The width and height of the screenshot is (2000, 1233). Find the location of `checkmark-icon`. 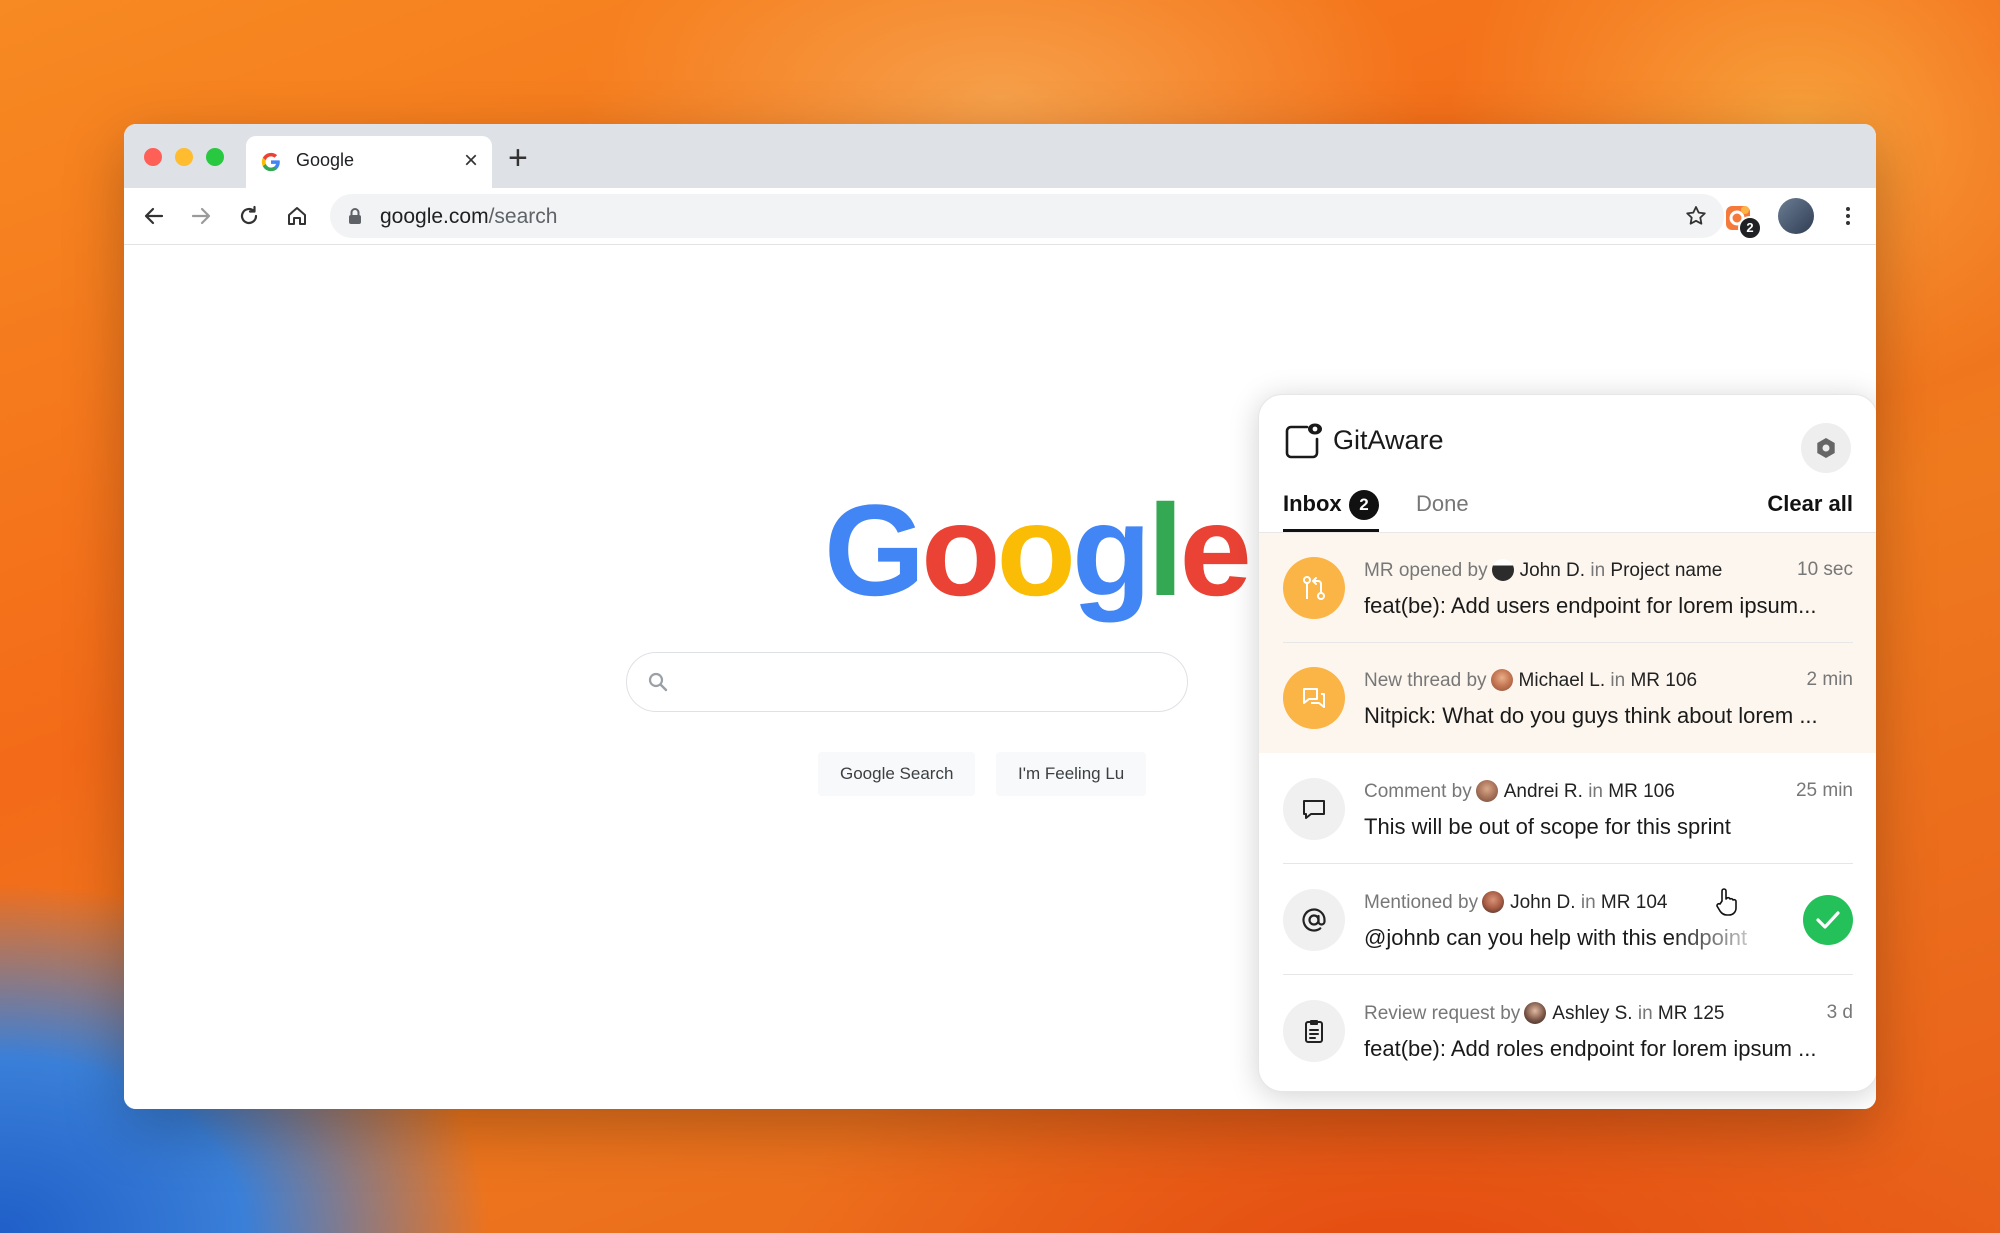

checkmark-icon is located at coordinates (1828, 920).